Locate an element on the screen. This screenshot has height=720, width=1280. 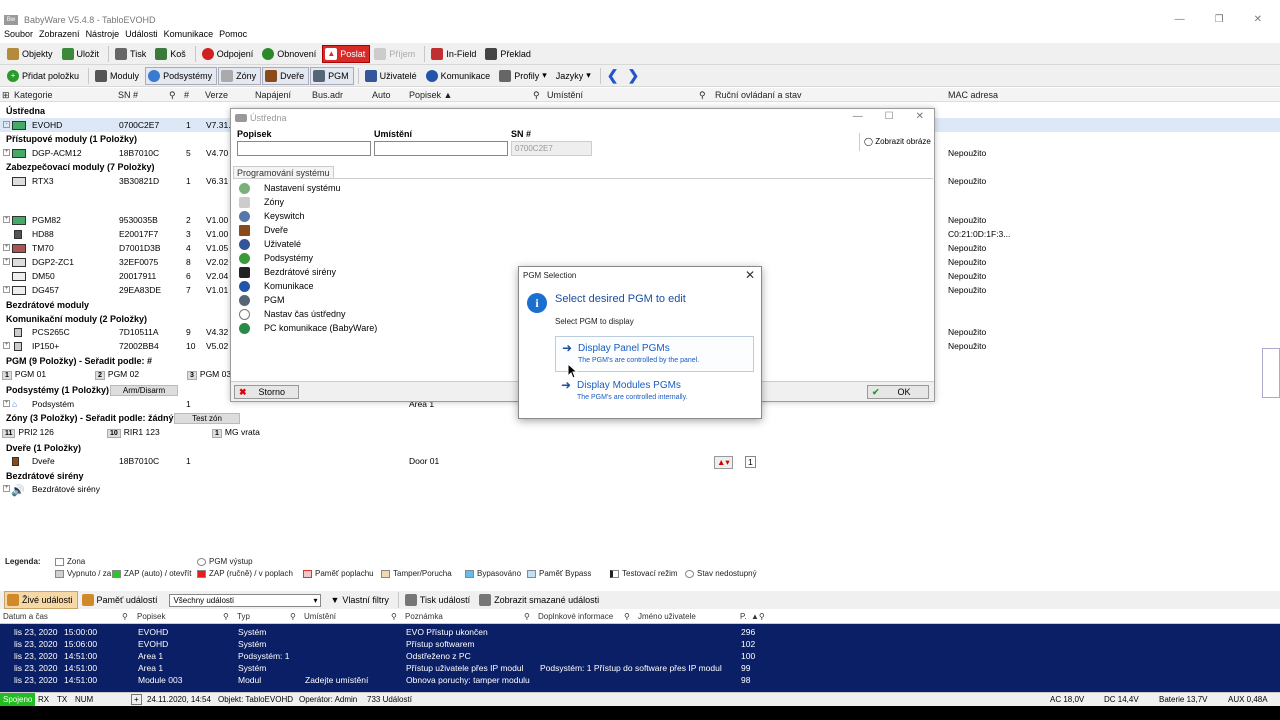
col-ev-typ: Typ is located at coordinates (243, 616).